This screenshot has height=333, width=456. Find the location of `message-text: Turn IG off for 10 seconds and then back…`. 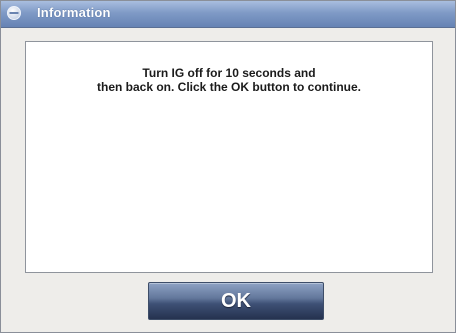

message-text: Turn IG off for 10 seconds and then back… is located at coordinates (229, 80).